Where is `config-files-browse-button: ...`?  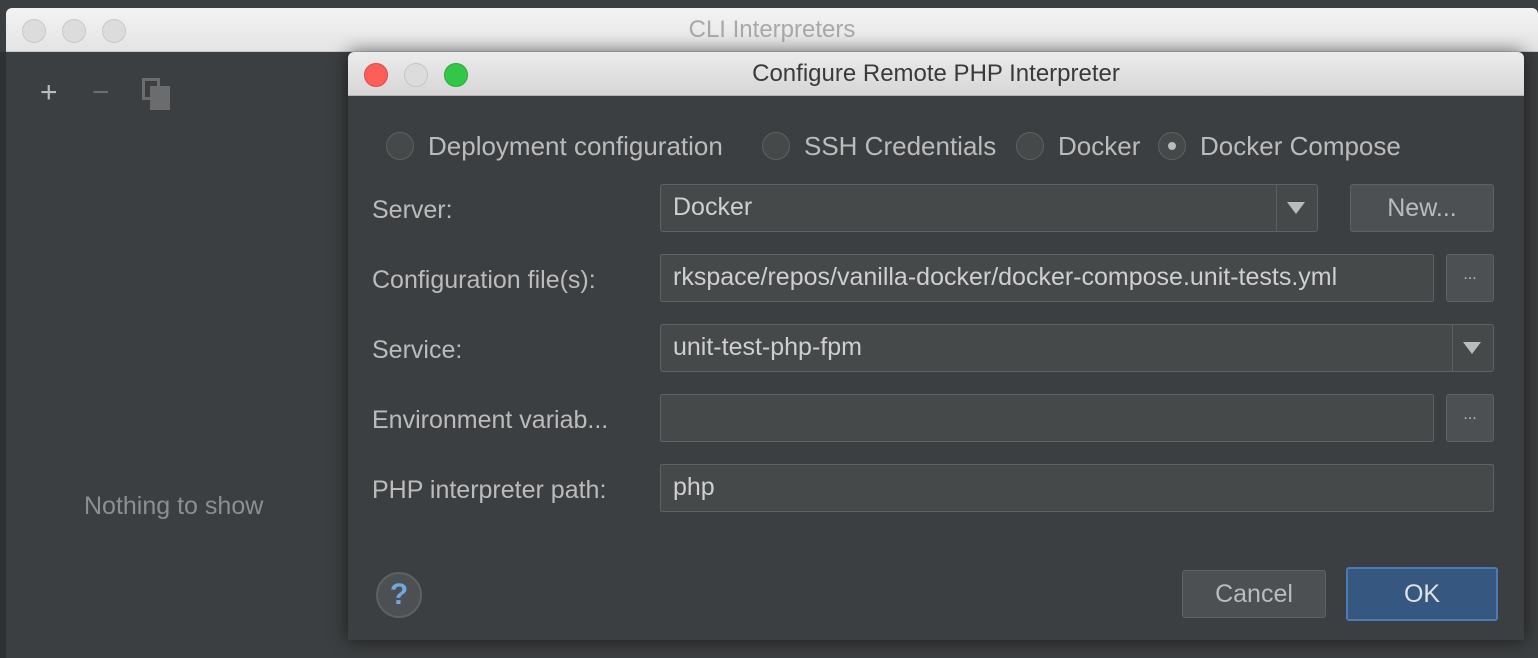 config-files-browse-button: ... is located at coordinates (1470, 278).